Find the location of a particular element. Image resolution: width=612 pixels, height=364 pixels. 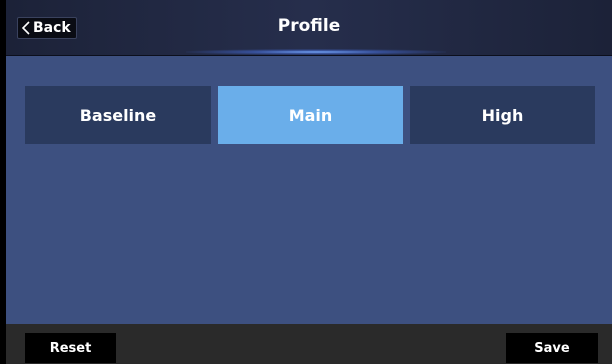

profile-option-baseline: Baseline is located at coordinates (118, 115).